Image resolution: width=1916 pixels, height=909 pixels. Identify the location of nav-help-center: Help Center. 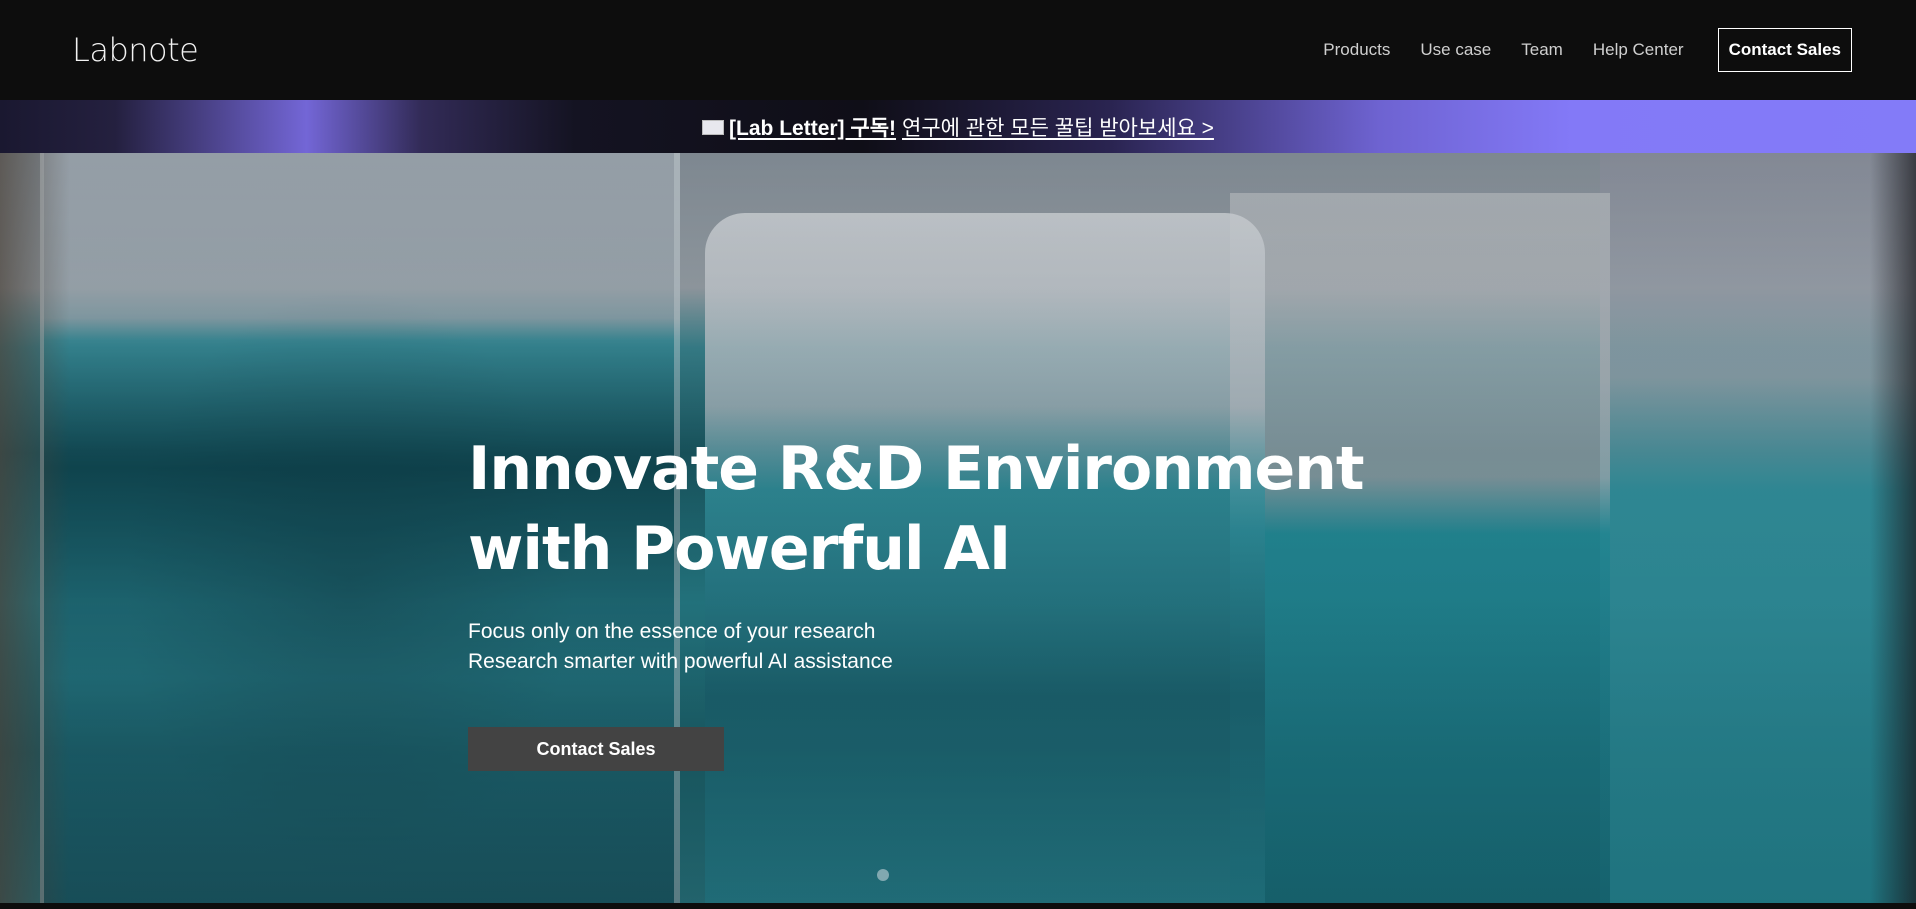
(1638, 50).